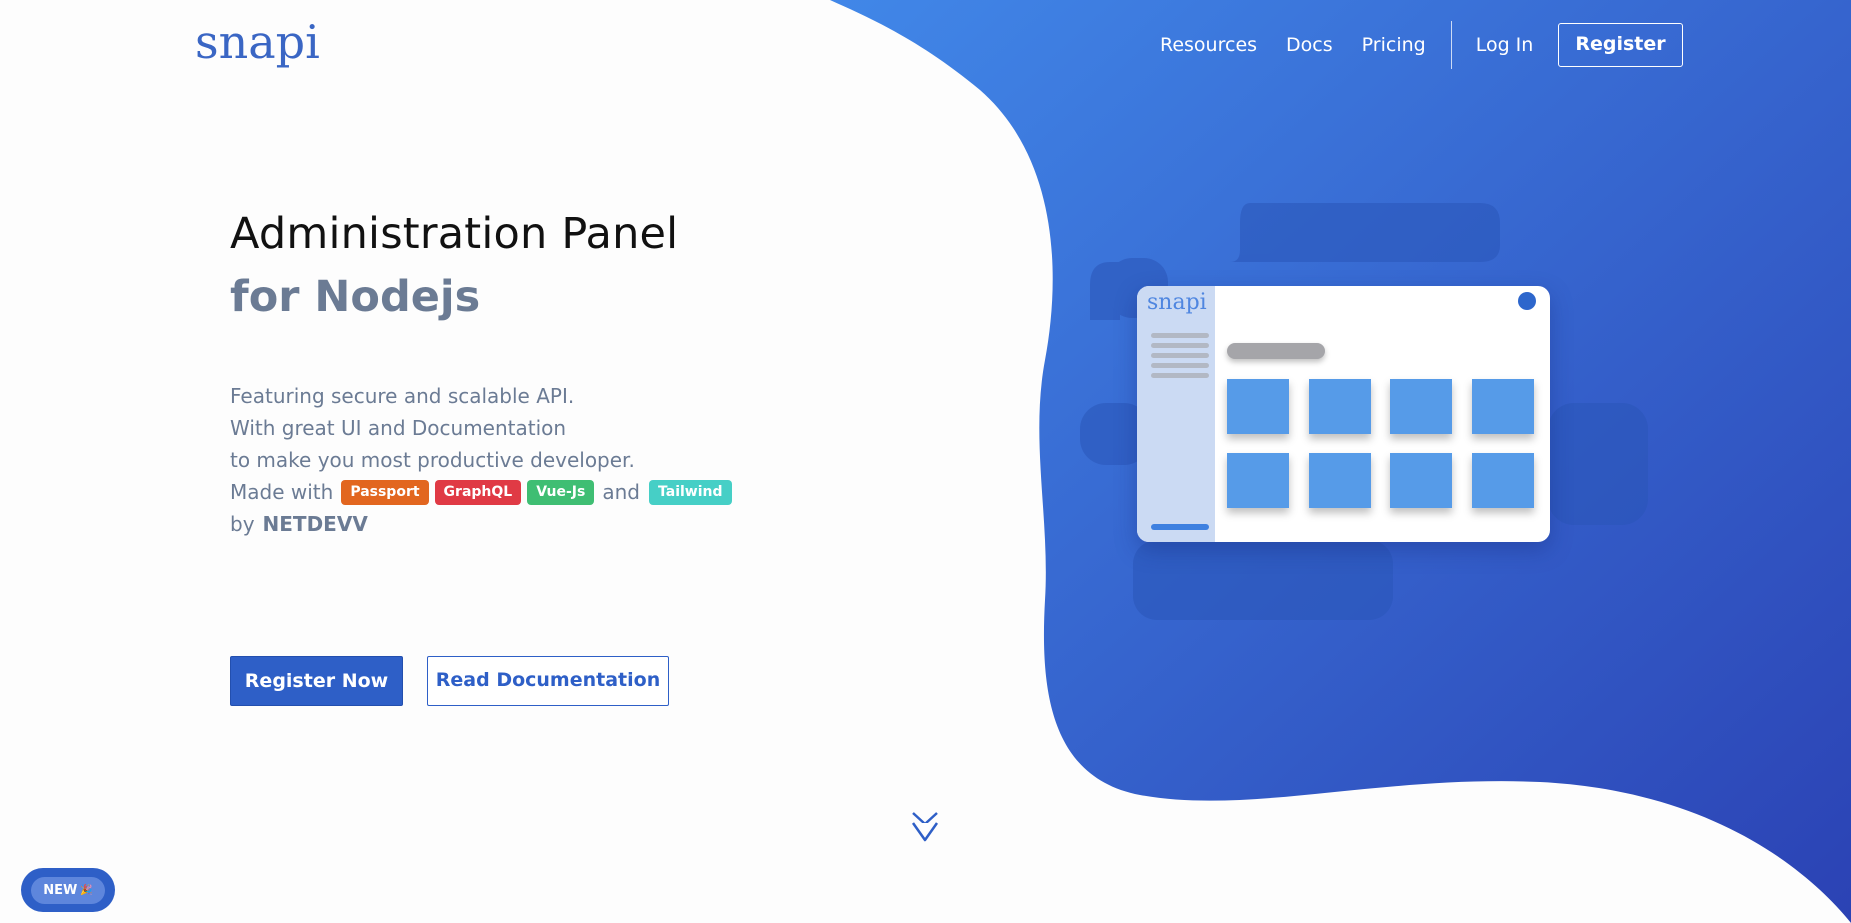 Image resolution: width=1851 pixels, height=923 pixels. I want to click on nav-register-button: Register, so click(1620, 45).